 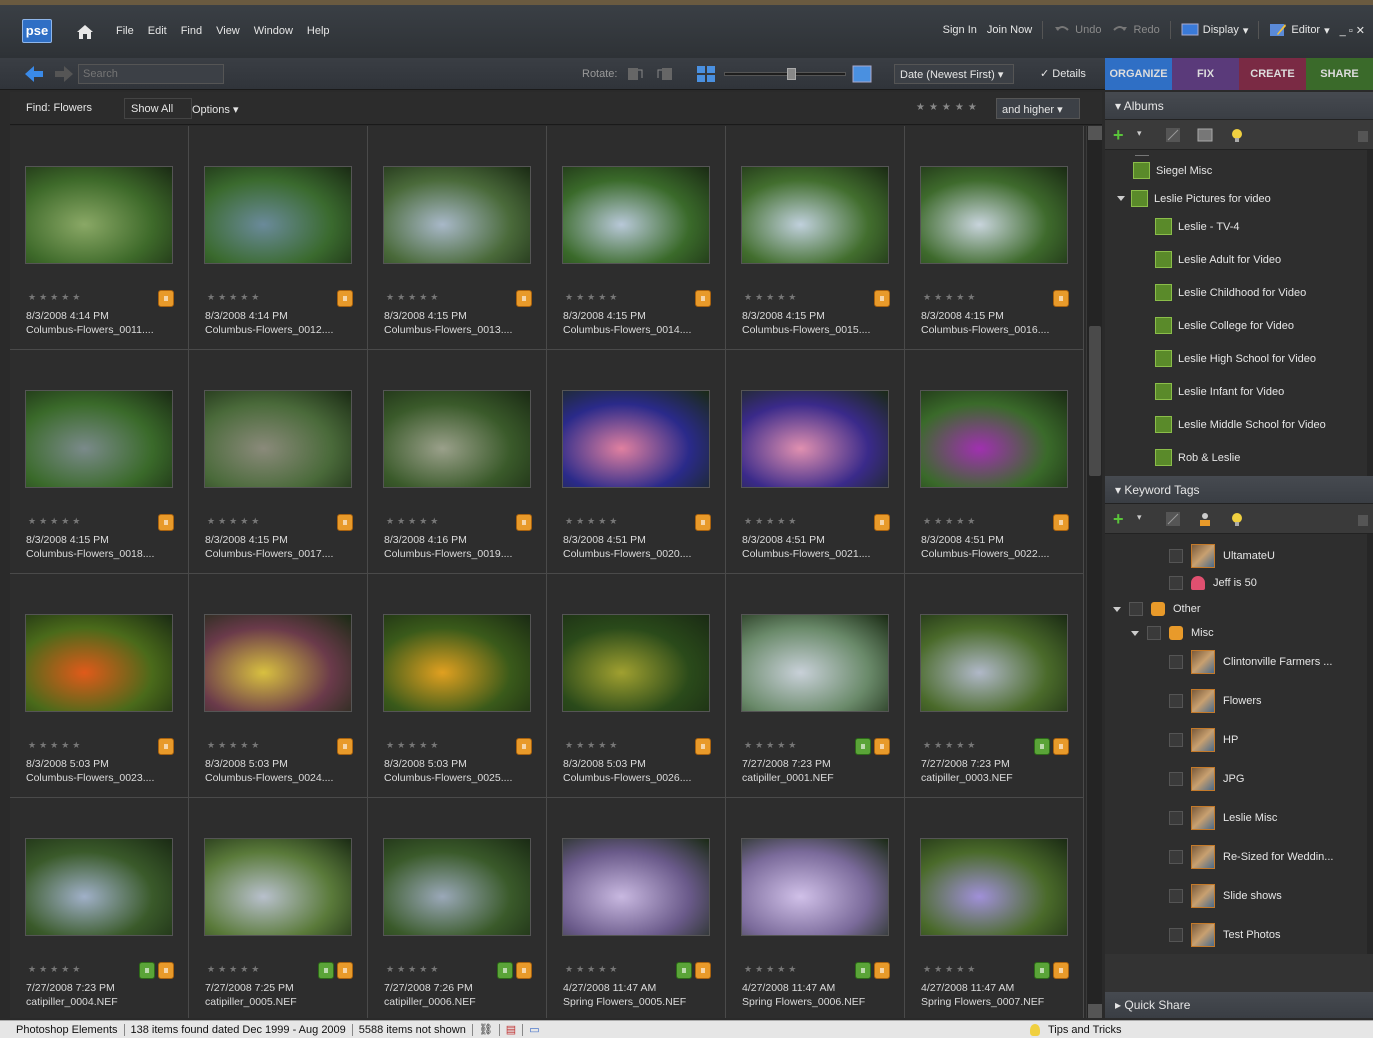 I want to click on rotate-right-icon, so click(x=665, y=74).